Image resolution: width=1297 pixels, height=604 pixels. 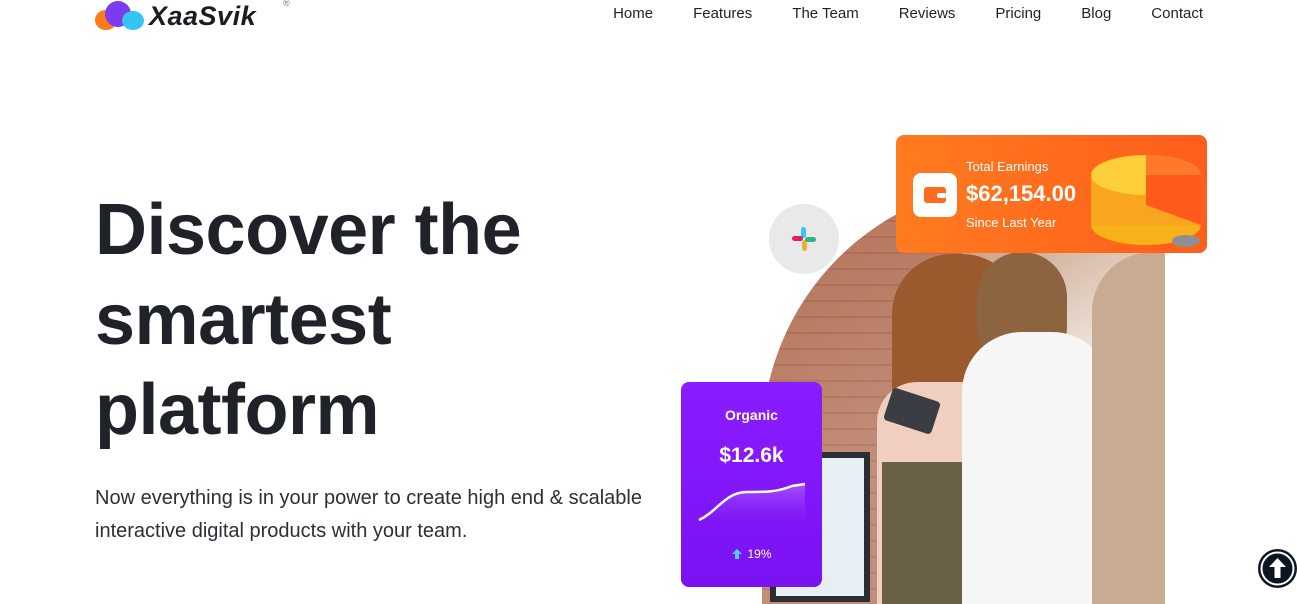 I want to click on nav-item-team: The Team, so click(x=825, y=14).